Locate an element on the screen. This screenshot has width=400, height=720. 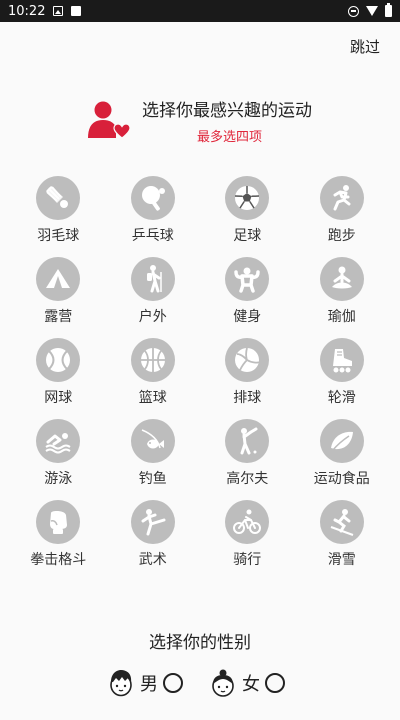
swimming-icon is located at coordinates (58, 441).